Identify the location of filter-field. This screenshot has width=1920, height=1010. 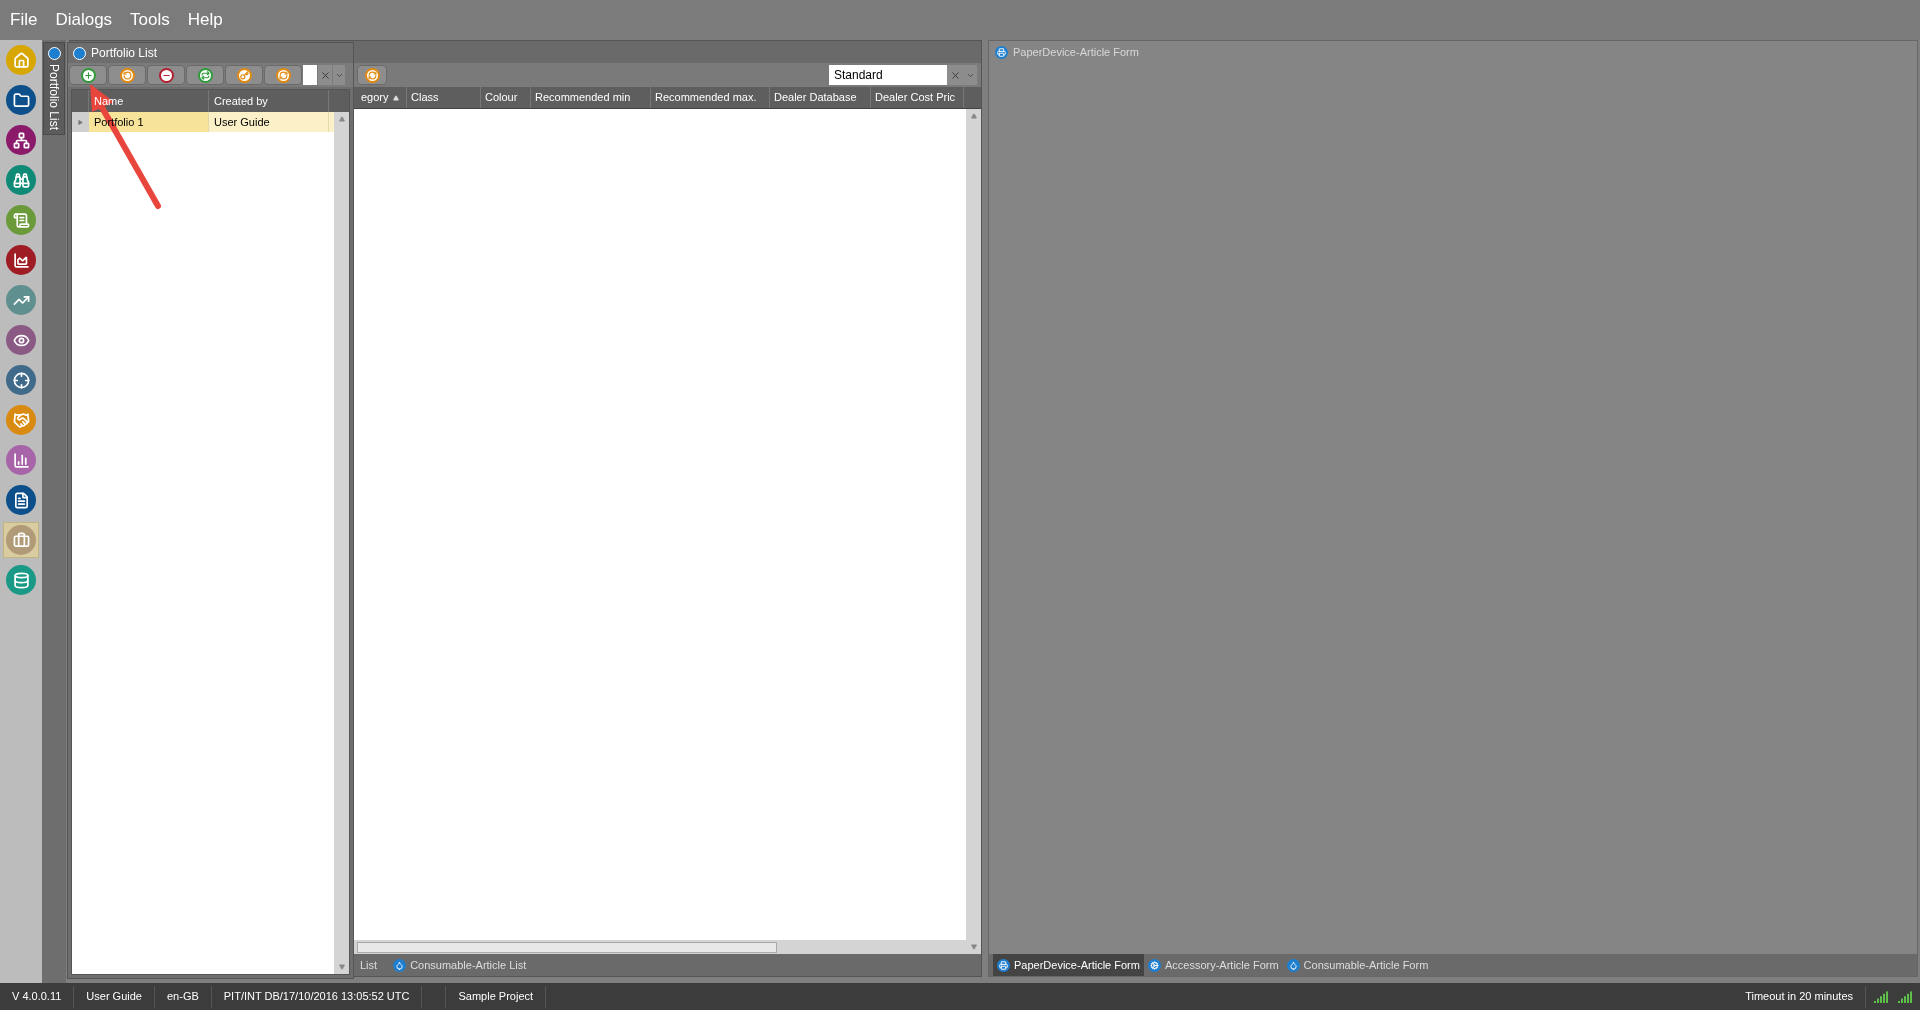
(310, 75).